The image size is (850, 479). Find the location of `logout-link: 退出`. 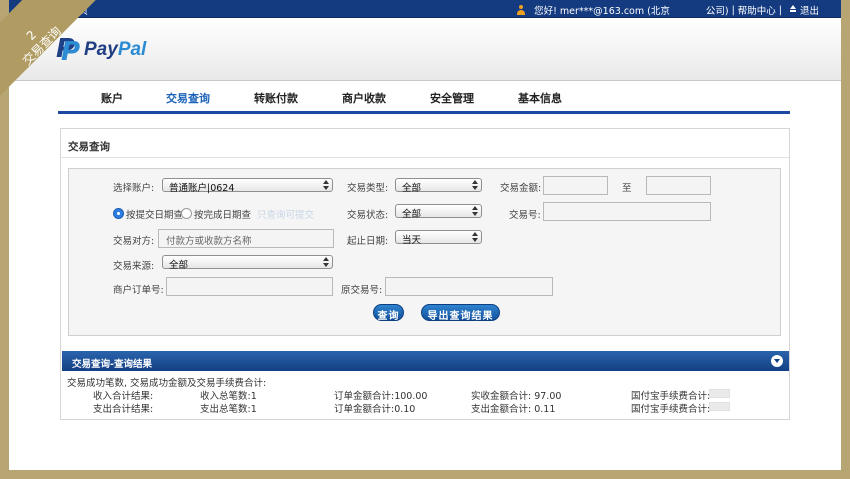

logout-link: 退出 is located at coordinates (809, 10).